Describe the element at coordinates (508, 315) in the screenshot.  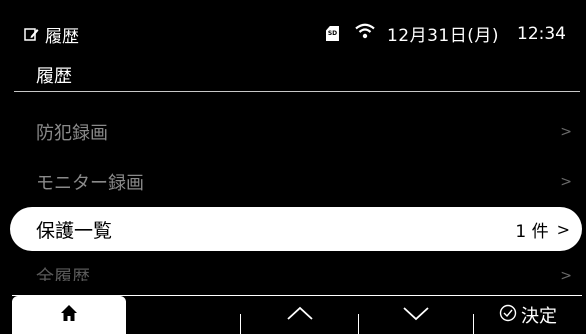
I see `check-circle-icon` at that location.